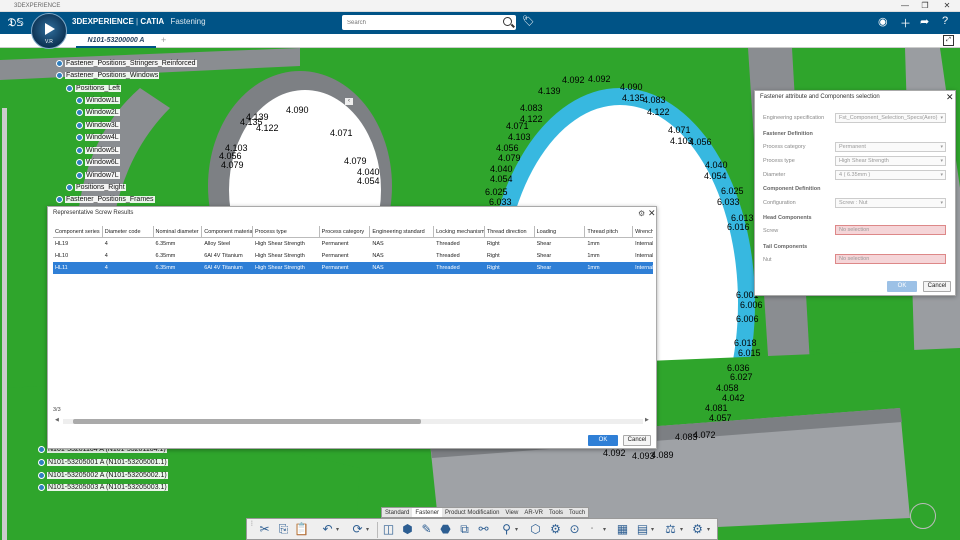 Image resolution: width=960 pixels, height=540 pixels. Describe the element at coordinates (890, 118) in the screenshot. I see `engineering-spec-select: Fst_Component_Selection_Specs(Aero) ▾` at that location.